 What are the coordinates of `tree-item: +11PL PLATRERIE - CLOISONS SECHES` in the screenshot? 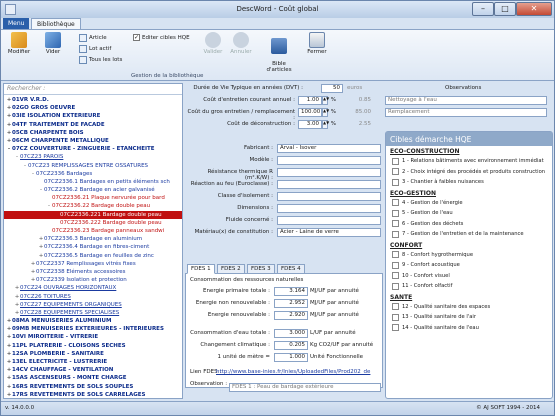 It's located at (93, 346).